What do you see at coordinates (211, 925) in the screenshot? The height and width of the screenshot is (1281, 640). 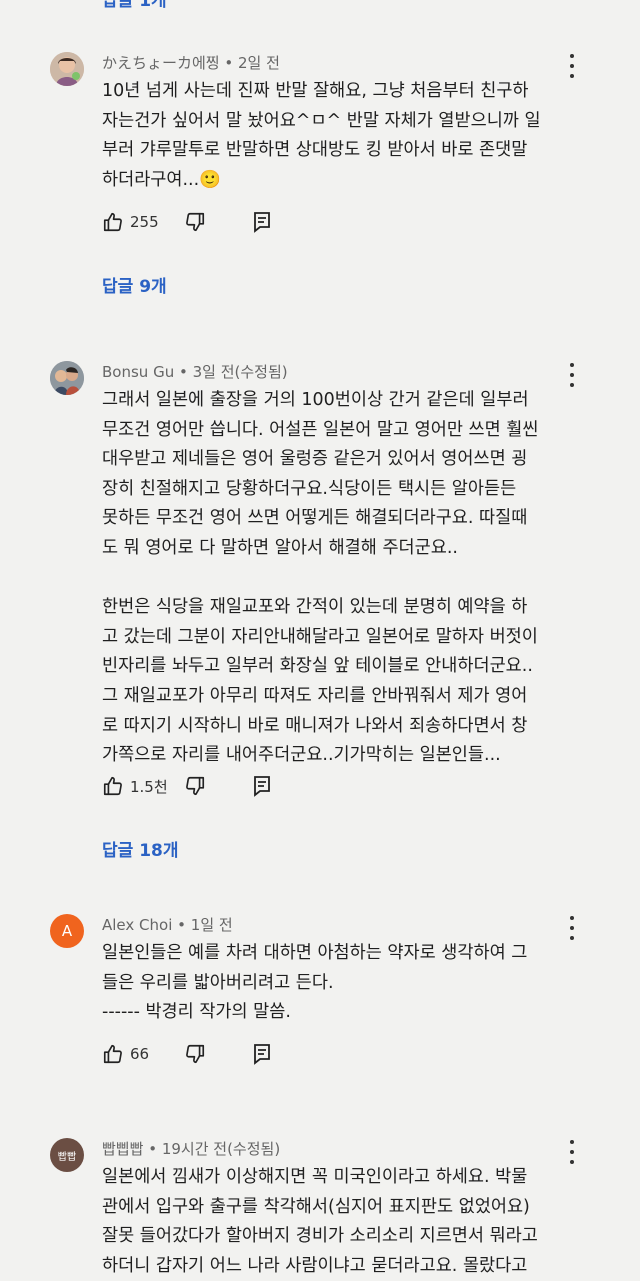 I see `comment-time: 1일 전` at bounding box center [211, 925].